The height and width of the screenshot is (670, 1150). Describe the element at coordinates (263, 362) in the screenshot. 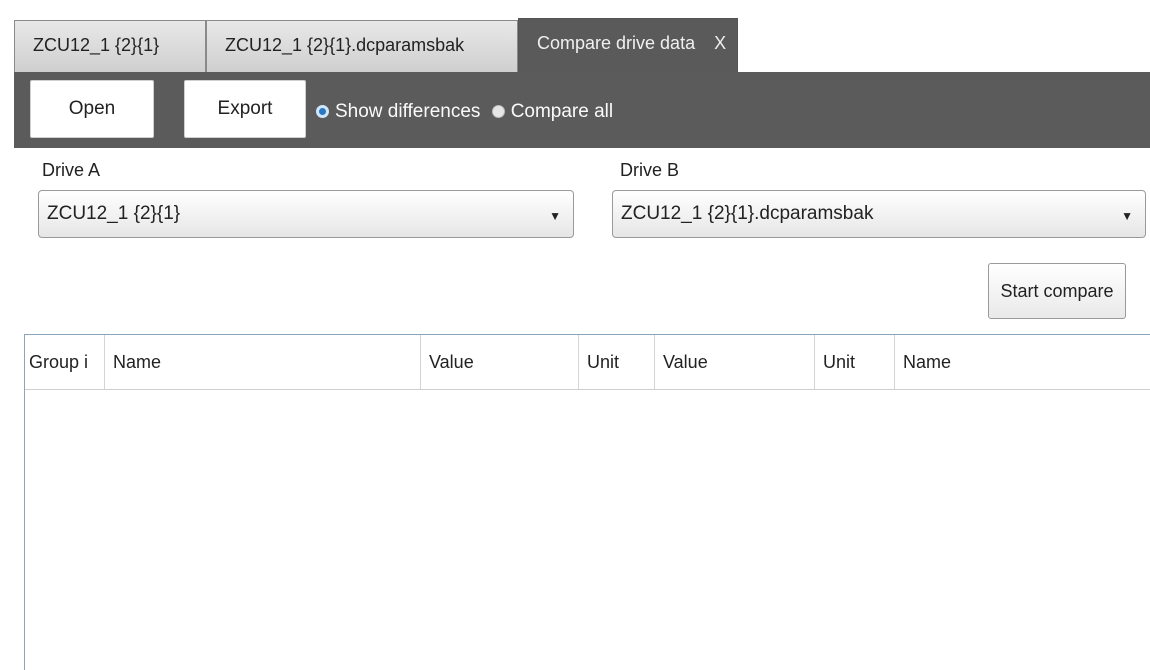

I see `column-header-name-a: Name` at that location.